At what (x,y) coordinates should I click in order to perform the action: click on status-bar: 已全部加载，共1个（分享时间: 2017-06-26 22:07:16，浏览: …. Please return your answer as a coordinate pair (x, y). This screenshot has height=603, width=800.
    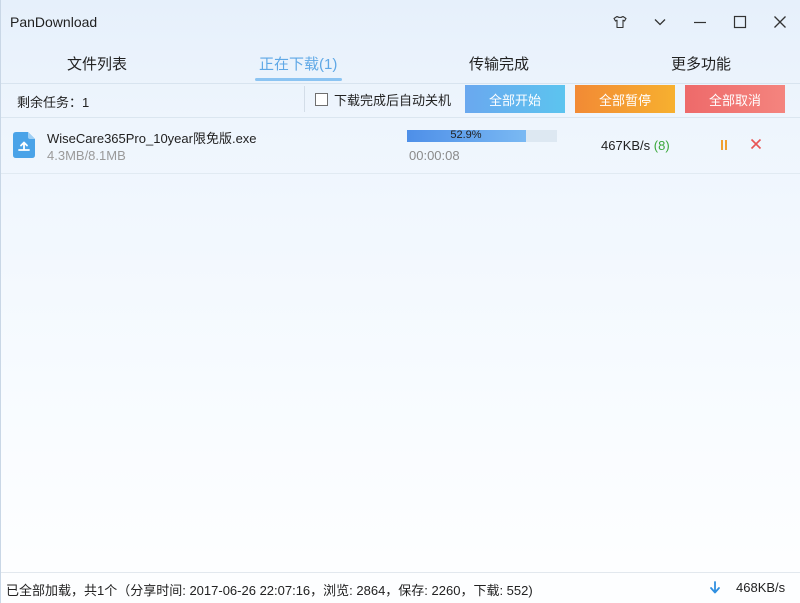
    Looking at the image, I should click on (400, 587).